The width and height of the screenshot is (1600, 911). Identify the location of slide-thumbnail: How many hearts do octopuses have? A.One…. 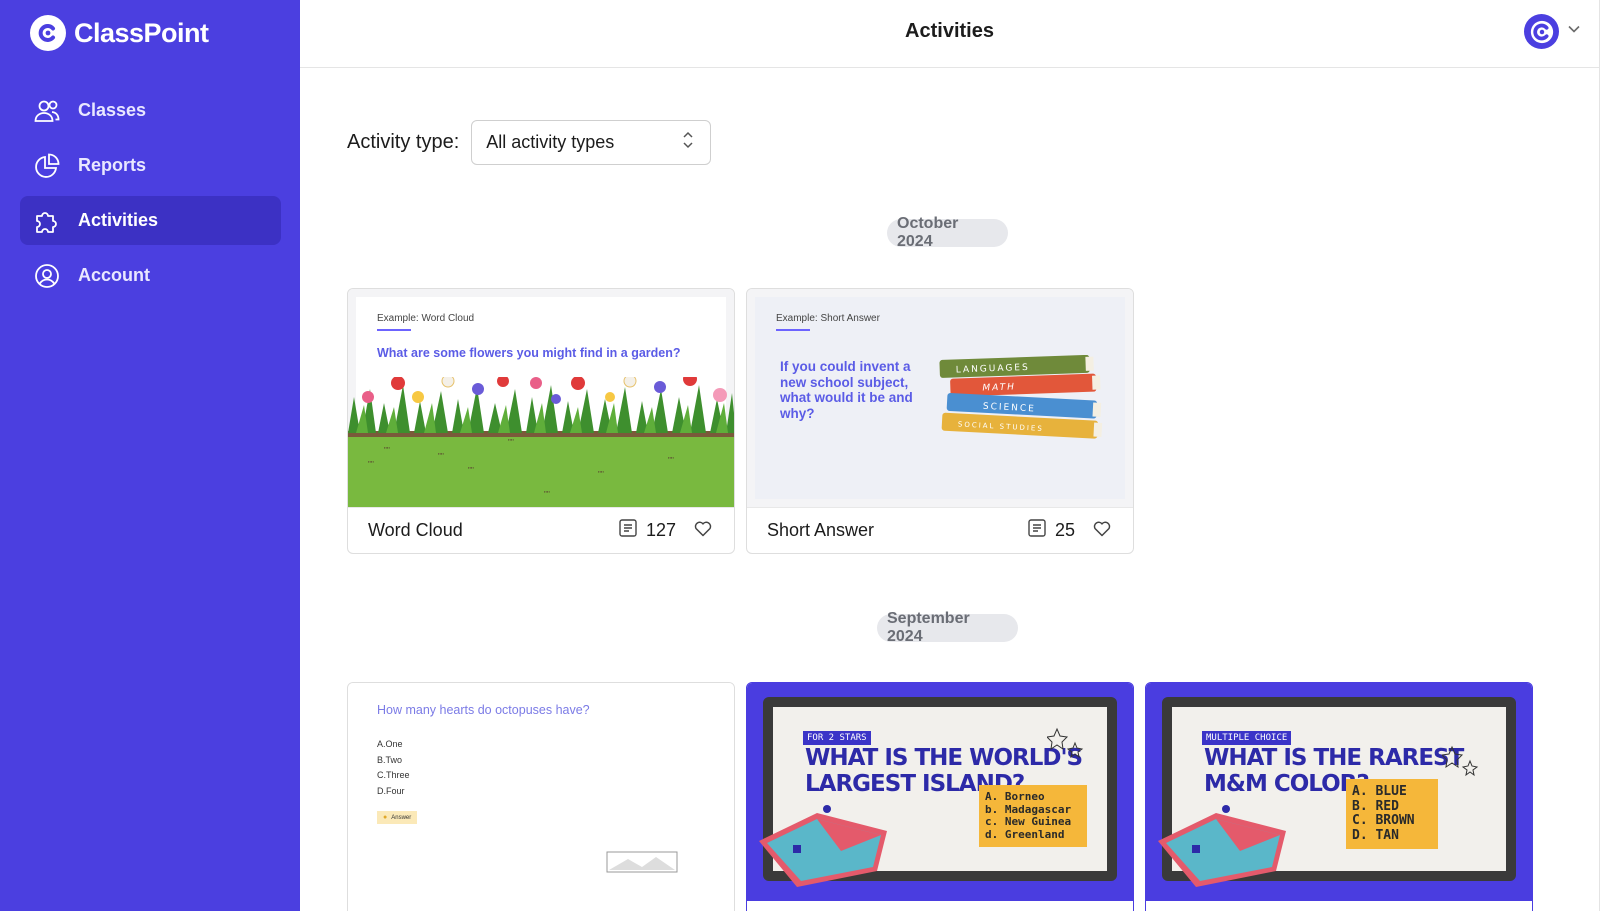
(541, 792).